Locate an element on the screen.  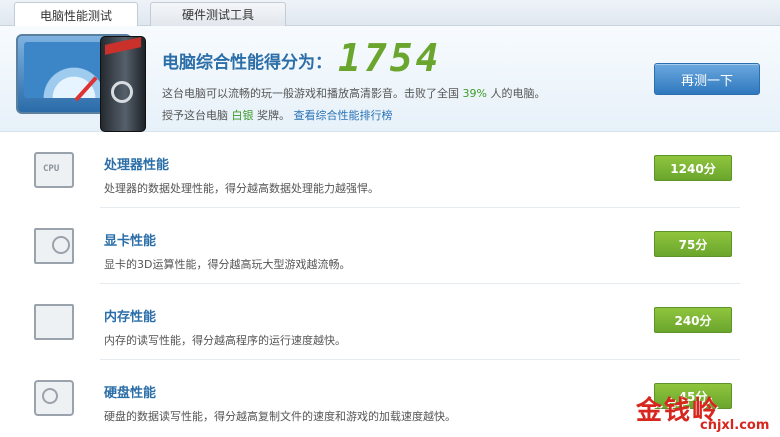
platter-shape is located at coordinates (50, 396).